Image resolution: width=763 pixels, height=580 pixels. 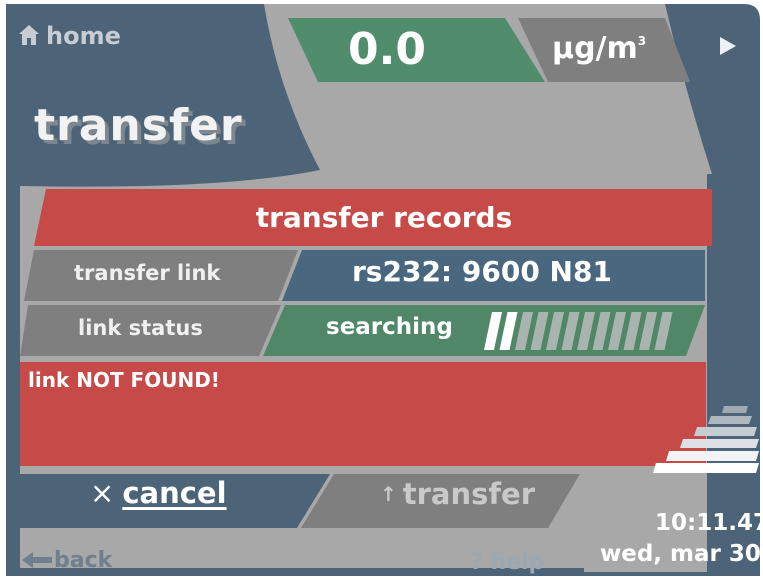 I want to click on home-icon, so click(x=29, y=35).